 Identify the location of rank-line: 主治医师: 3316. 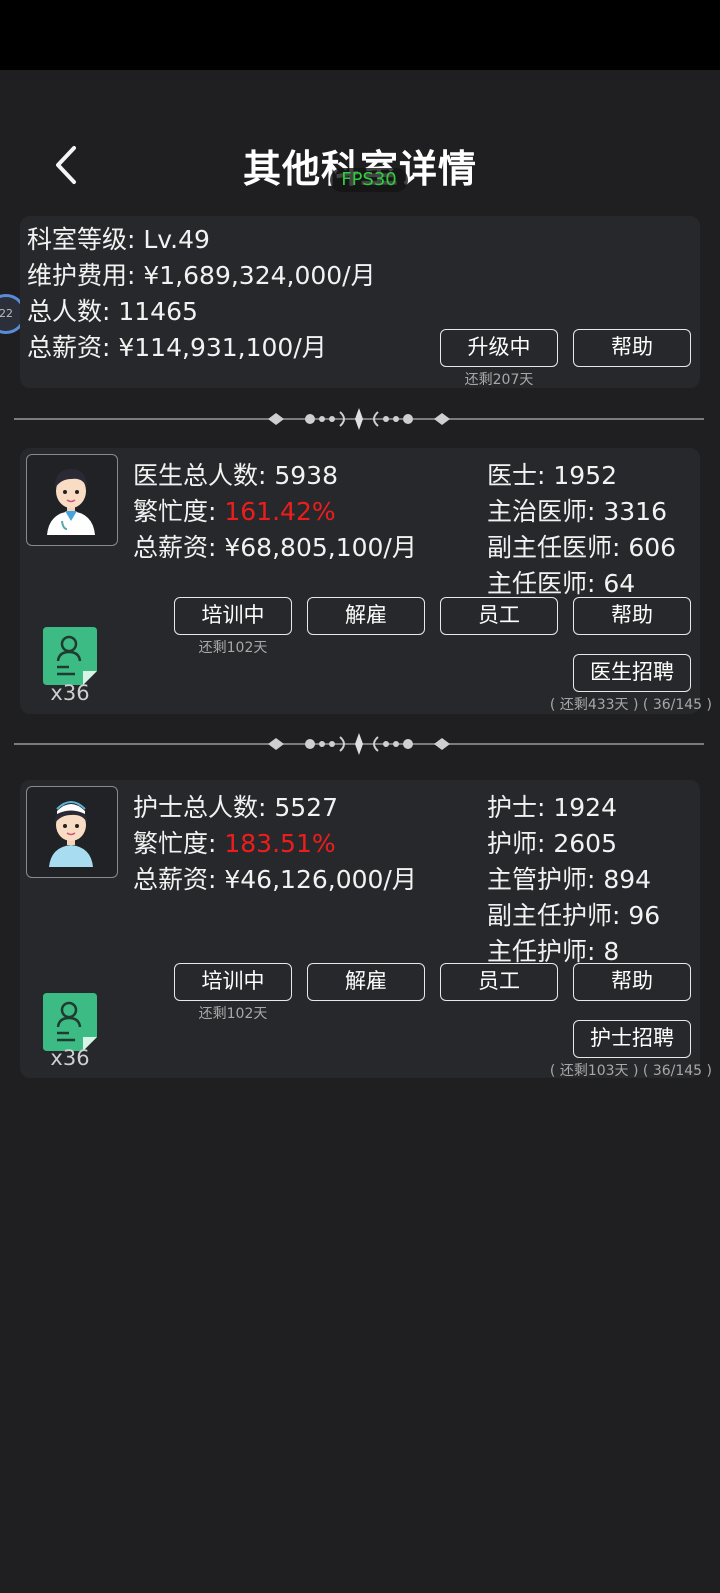
(577, 511).